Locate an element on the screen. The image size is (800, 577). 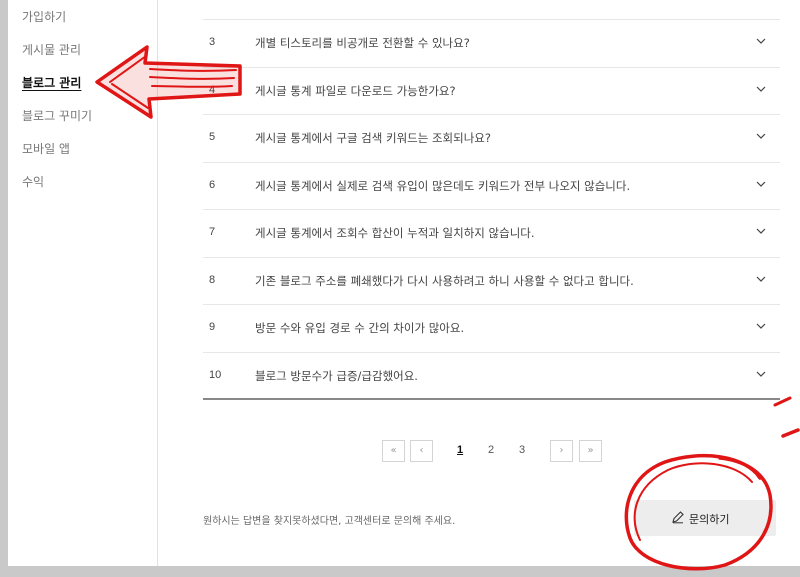
faq-item: 10 블로그 방문수가 급증/급감했어요. is located at coordinates (491, 375).